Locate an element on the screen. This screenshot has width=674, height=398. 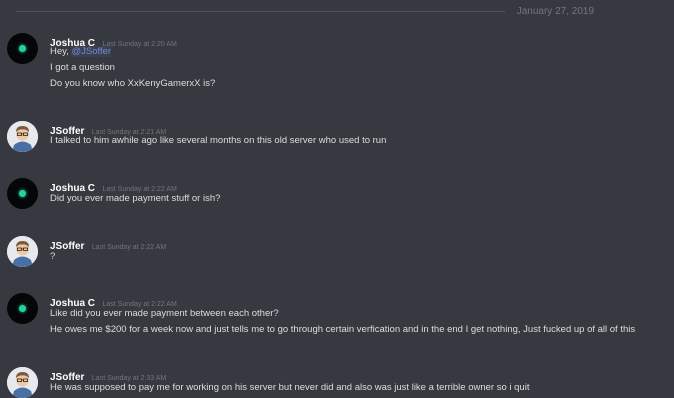
user-mention: @JSoffer is located at coordinates (91, 51).